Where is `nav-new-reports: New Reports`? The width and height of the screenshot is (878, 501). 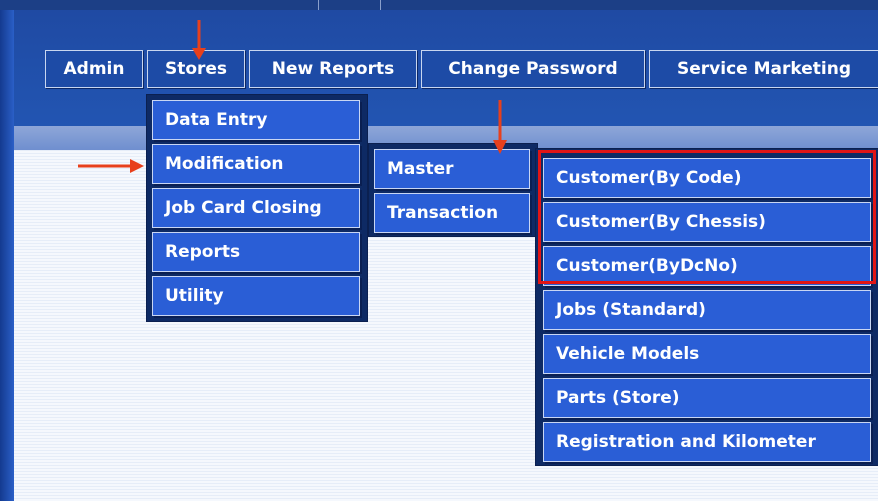 nav-new-reports: New Reports is located at coordinates (333, 69).